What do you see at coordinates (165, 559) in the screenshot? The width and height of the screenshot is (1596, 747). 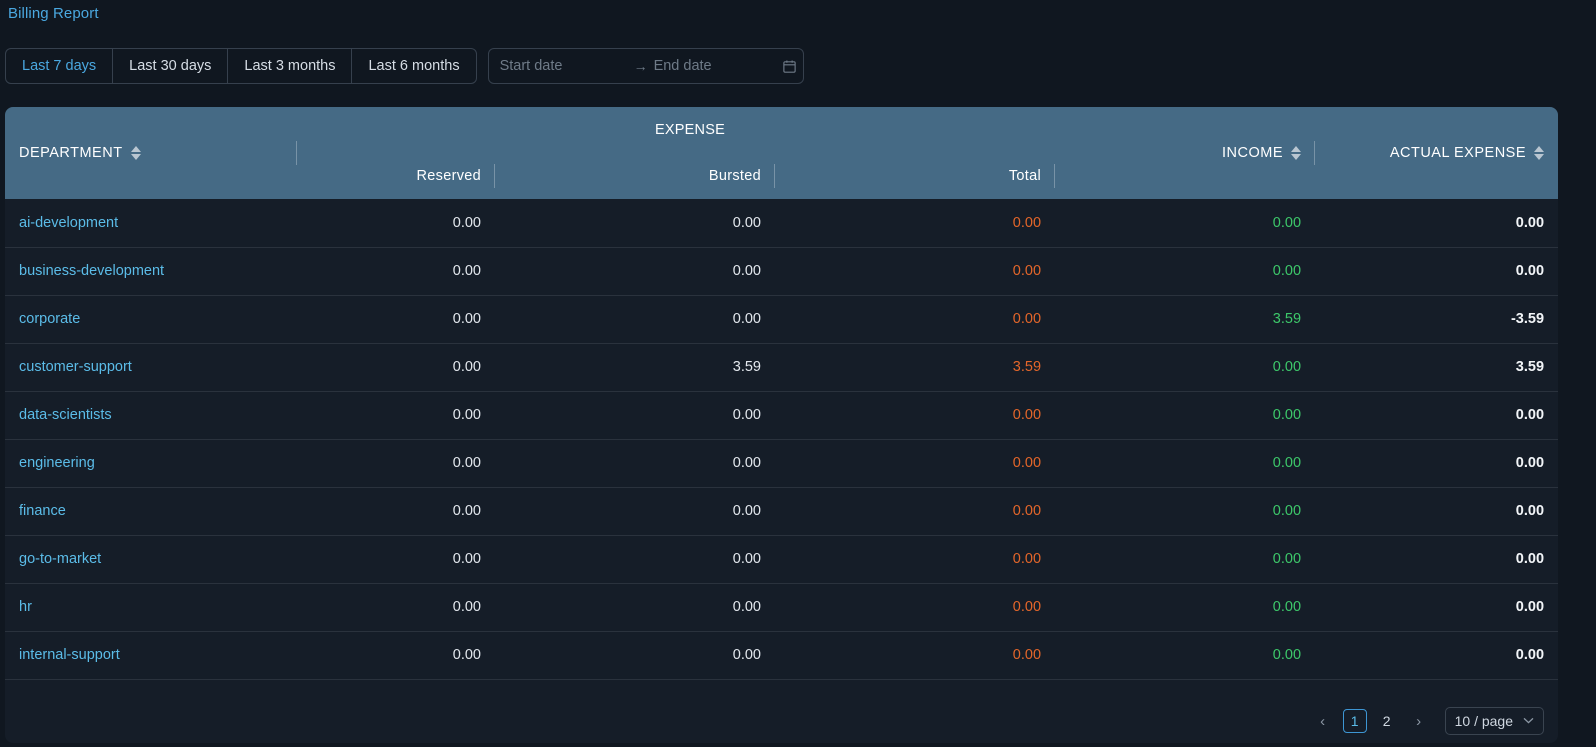 I see `cell-department: go-to-market` at bounding box center [165, 559].